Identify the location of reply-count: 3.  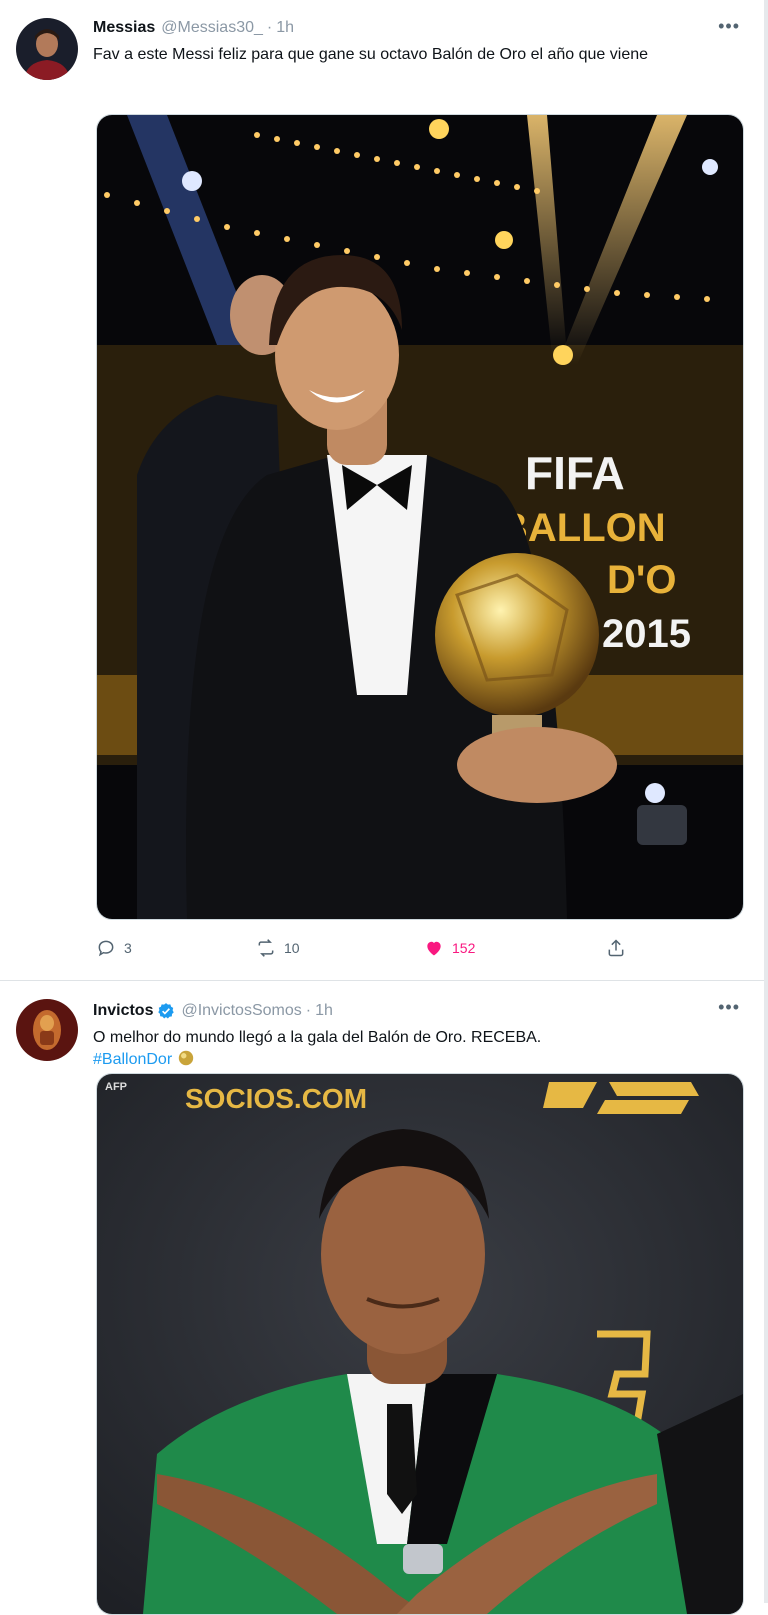
(128, 948).